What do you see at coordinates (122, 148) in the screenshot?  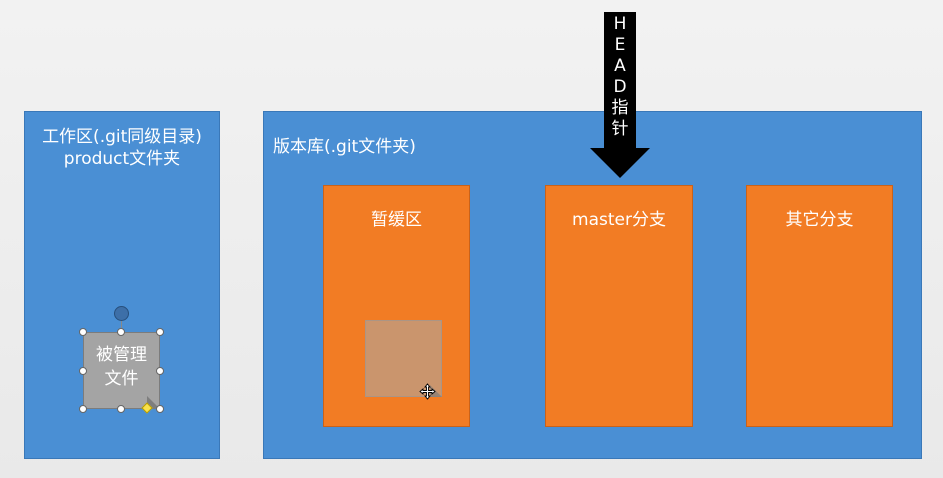 I see `working-directory-title: 工作区(.git同级目录) product文件夹` at bounding box center [122, 148].